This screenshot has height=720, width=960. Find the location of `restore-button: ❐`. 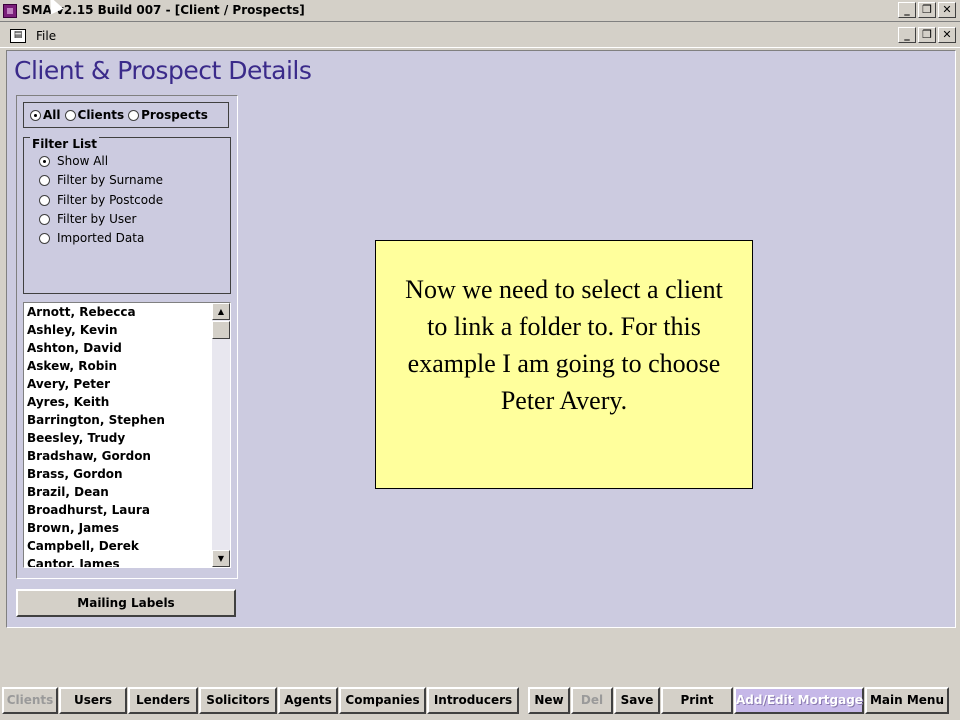

restore-button: ❐ is located at coordinates (927, 10).